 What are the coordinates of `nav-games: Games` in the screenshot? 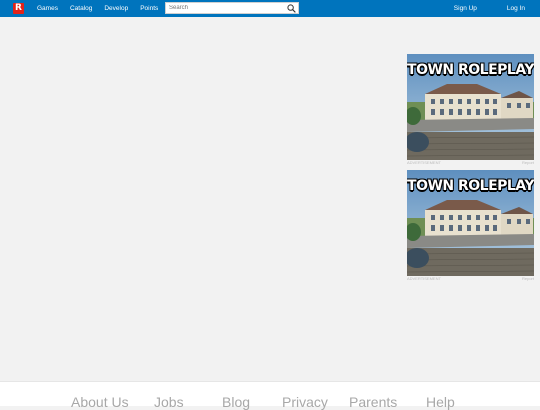 It's located at (47, 8).